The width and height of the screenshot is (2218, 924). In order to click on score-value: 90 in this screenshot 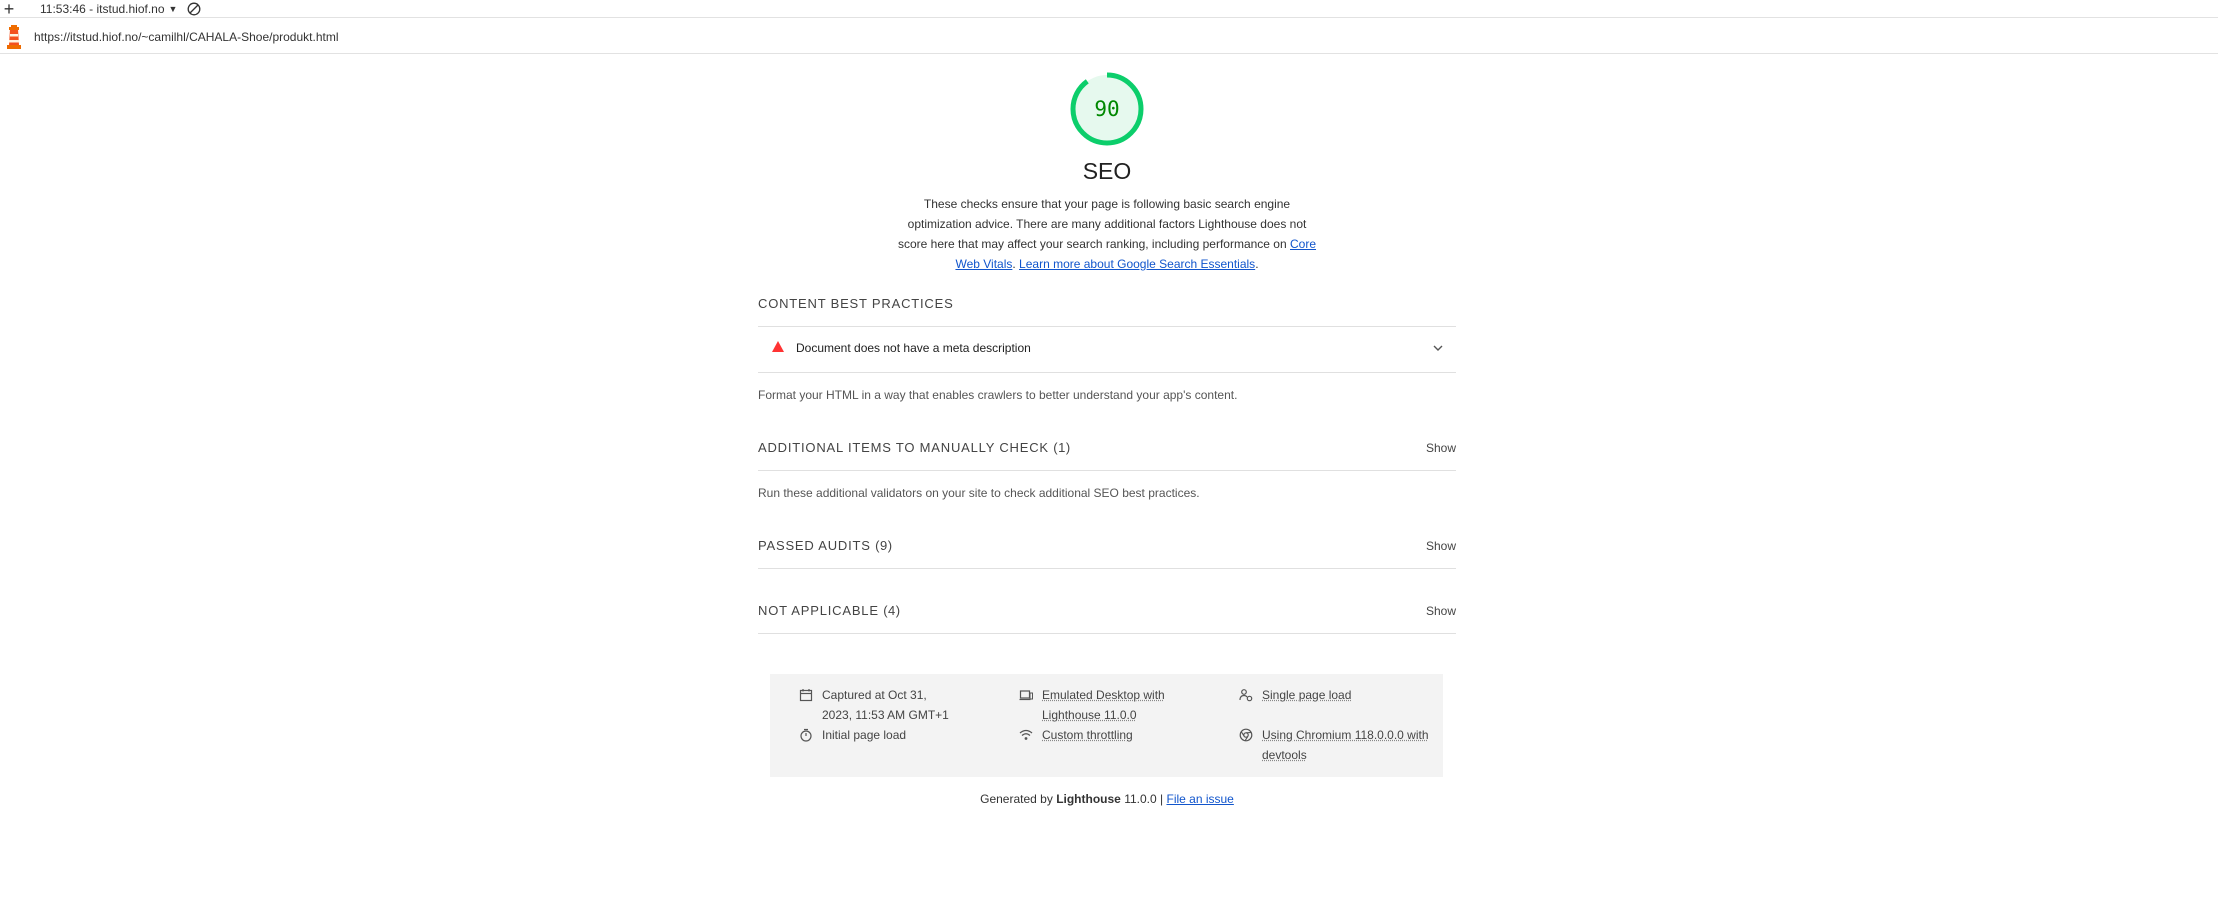, I will do `click(1107, 109)`.